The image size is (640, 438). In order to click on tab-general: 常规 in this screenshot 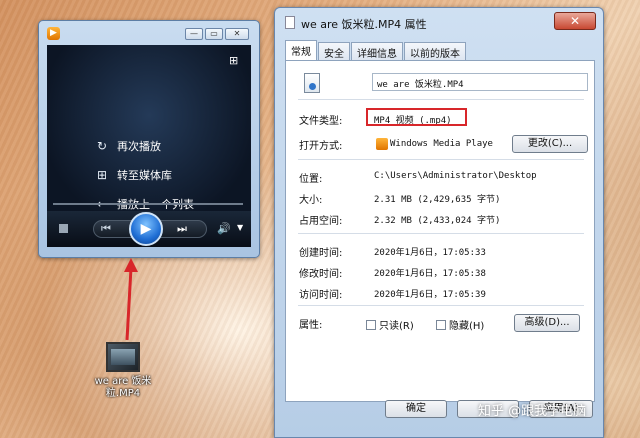, I will do `click(301, 50)`.